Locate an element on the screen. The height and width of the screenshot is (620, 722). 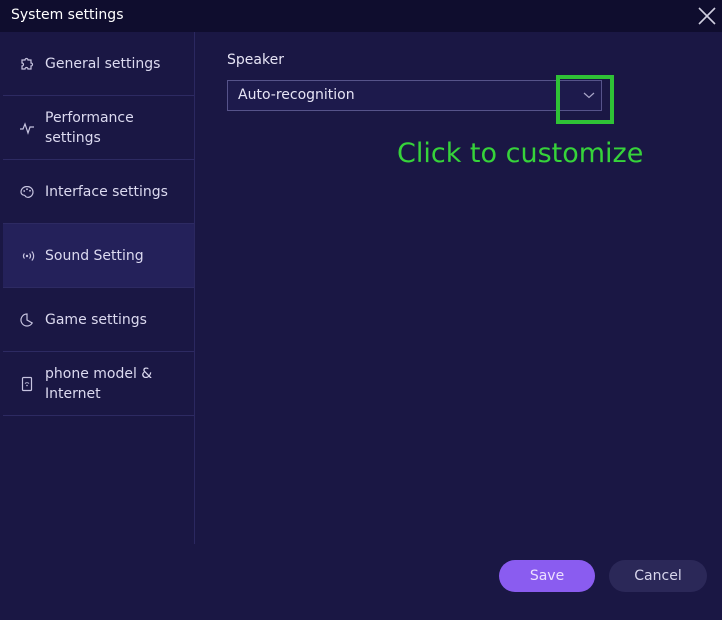
sound-waves-icon is located at coordinates (28, 256).